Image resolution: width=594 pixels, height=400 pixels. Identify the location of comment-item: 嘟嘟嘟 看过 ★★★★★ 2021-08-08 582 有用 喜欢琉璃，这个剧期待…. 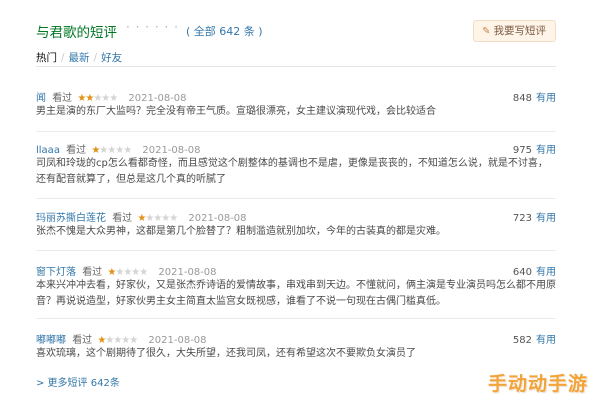
(296, 346).